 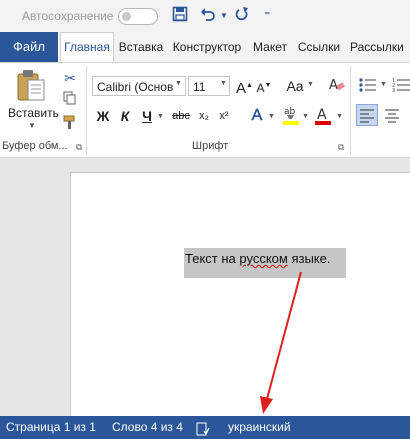 I want to click on status-bar: Страница 1 из 1 Слово 4 из 4 украинский, so click(x=205, y=427).